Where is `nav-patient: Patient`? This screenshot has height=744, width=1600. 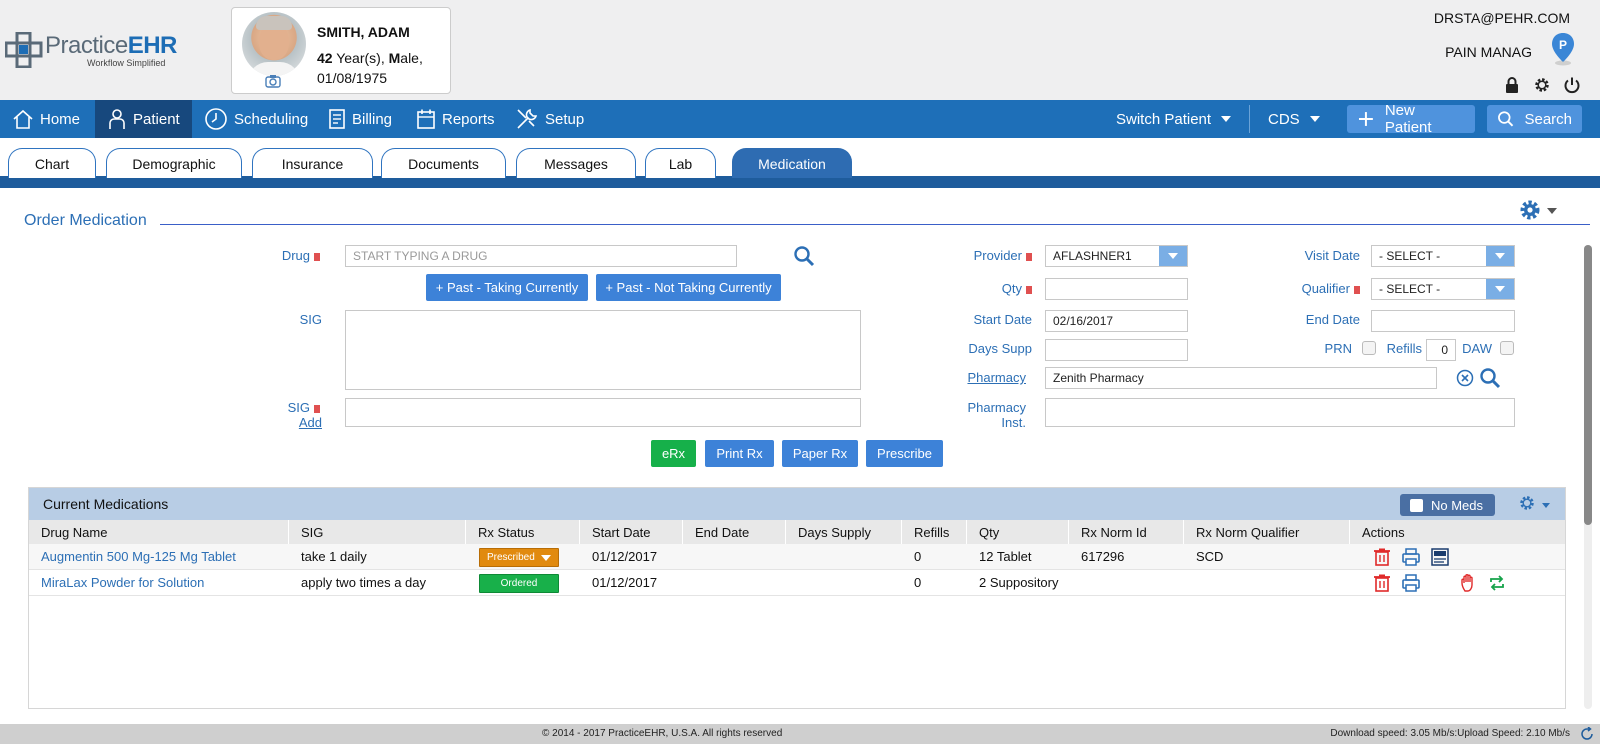 nav-patient: Patient is located at coordinates (143, 119).